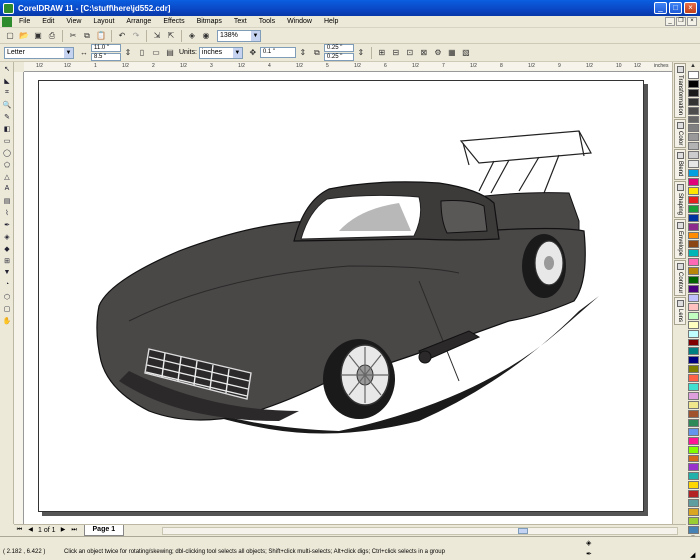 The image size is (700, 560). I want to click on connector-tool-icon: ▢, so click(7, 308).